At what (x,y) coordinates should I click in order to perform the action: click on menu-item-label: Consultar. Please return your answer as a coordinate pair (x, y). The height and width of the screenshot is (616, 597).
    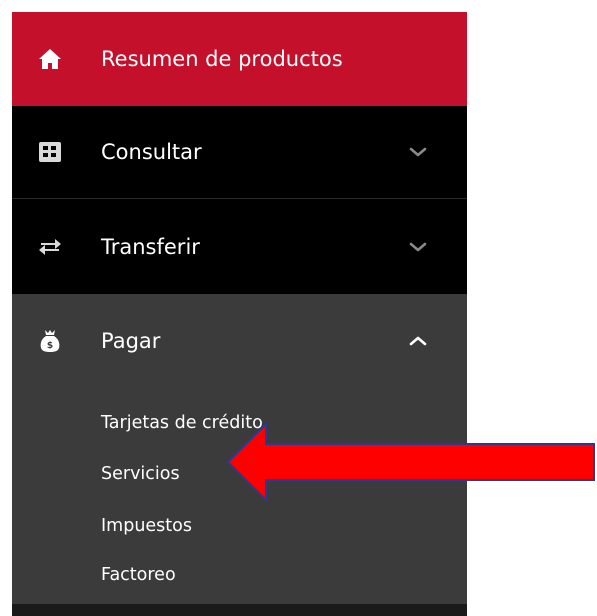
    Looking at the image, I should click on (151, 152).